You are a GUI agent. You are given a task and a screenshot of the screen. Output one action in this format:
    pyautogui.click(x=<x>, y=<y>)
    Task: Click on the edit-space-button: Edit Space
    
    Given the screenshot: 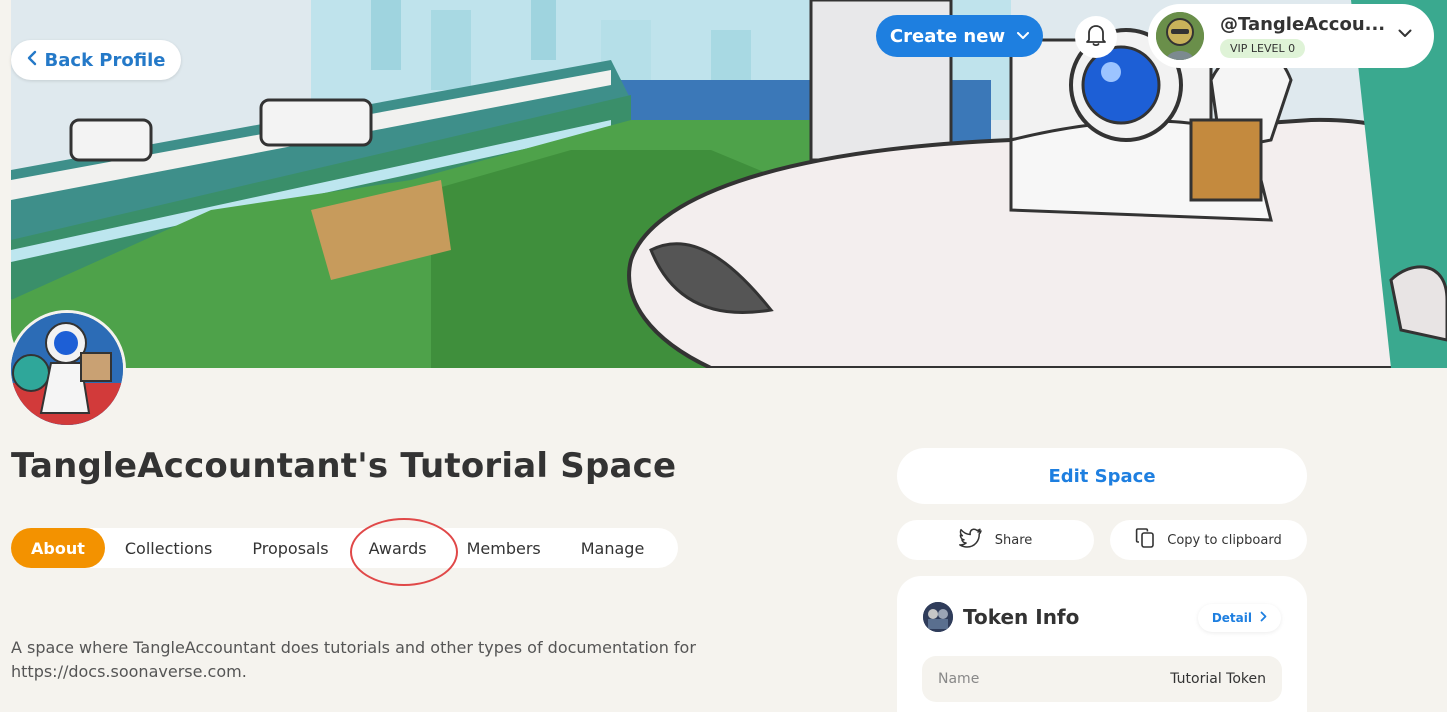 What is the action you would take?
    pyautogui.click(x=1102, y=476)
    